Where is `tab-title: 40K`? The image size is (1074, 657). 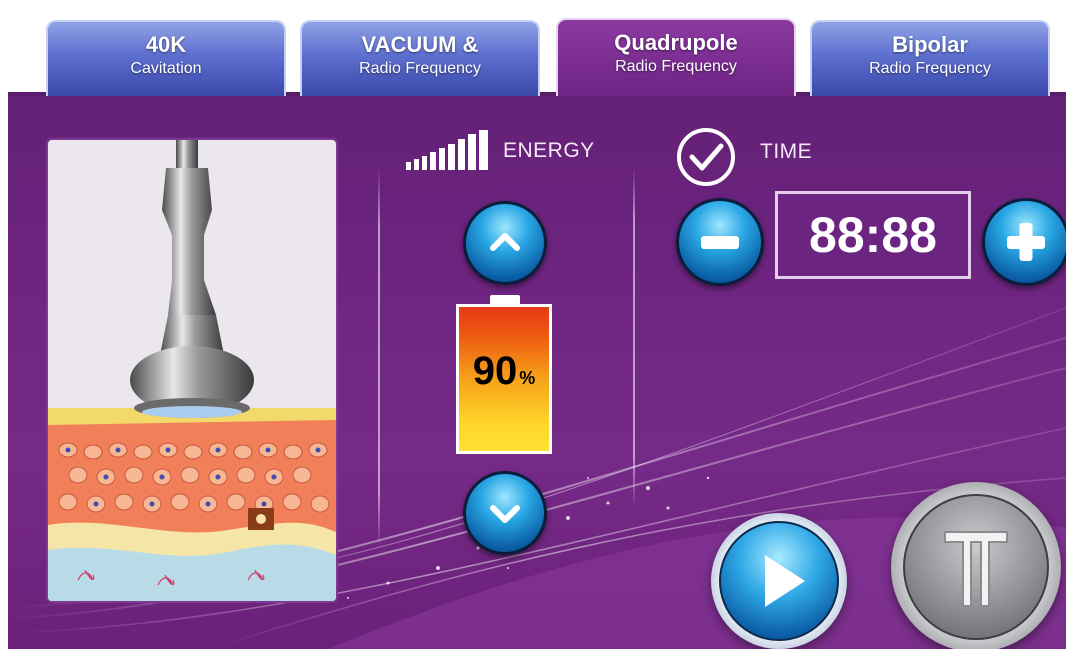
tab-title: 40K is located at coordinates (166, 44).